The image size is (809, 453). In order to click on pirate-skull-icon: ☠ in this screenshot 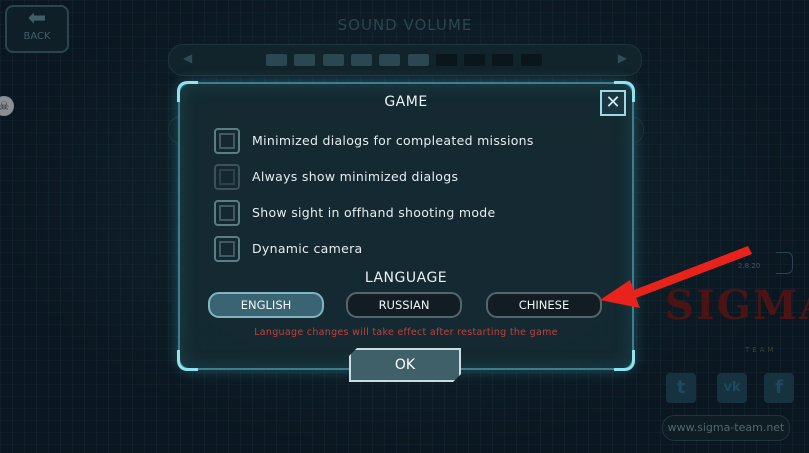, I will do `click(7, 106)`.